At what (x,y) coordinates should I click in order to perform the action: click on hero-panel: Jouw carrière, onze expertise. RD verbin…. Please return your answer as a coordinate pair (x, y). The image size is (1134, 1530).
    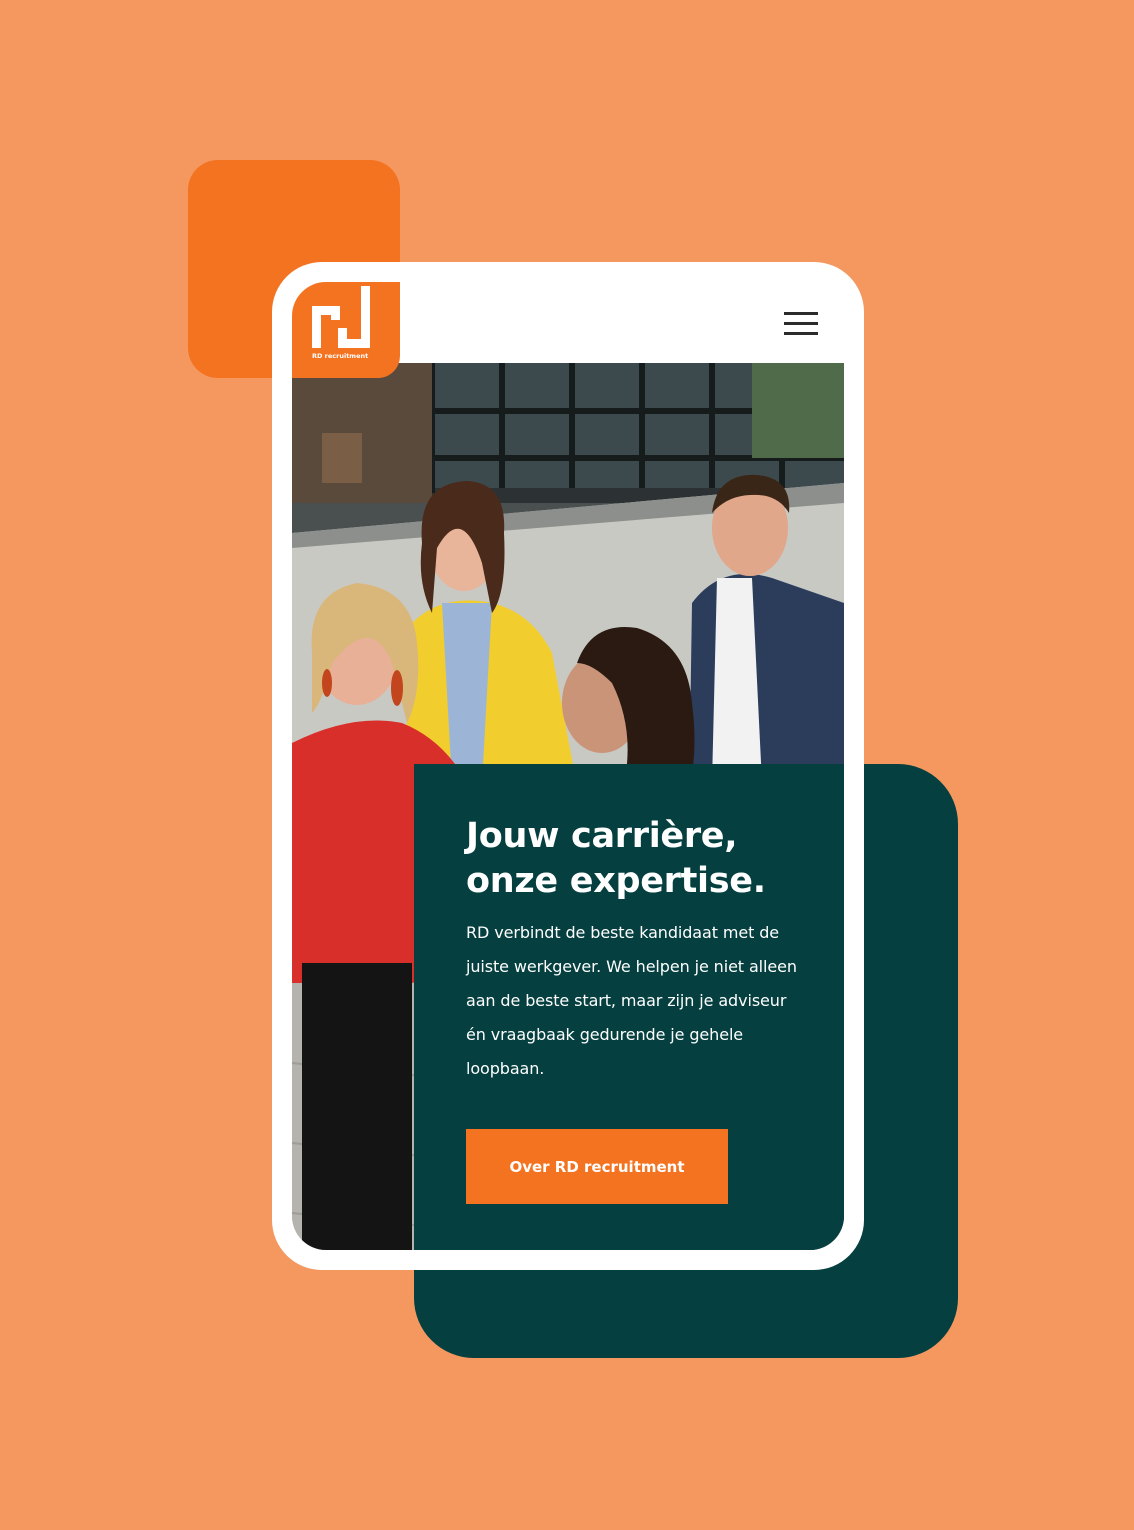
    Looking at the image, I should click on (629, 1007).